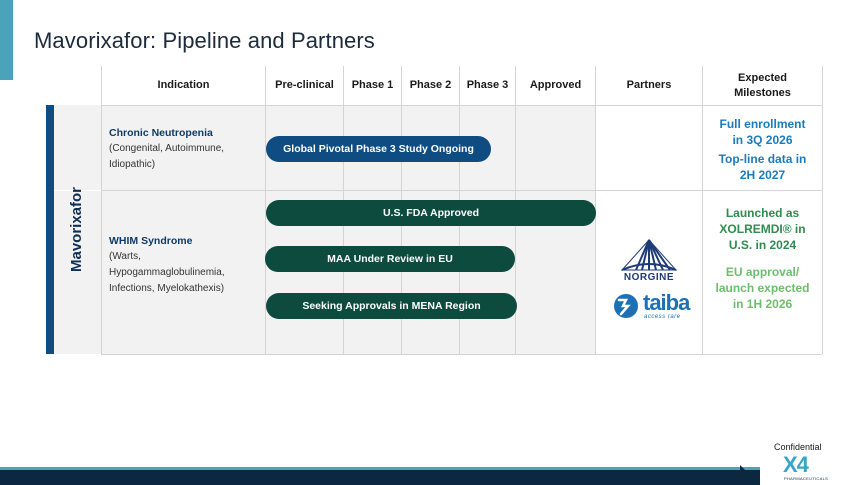  What do you see at coordinates (762, 124) in the screenshot?
I see `milestone-line: Full enrollment` at bounding box center [762, 124].